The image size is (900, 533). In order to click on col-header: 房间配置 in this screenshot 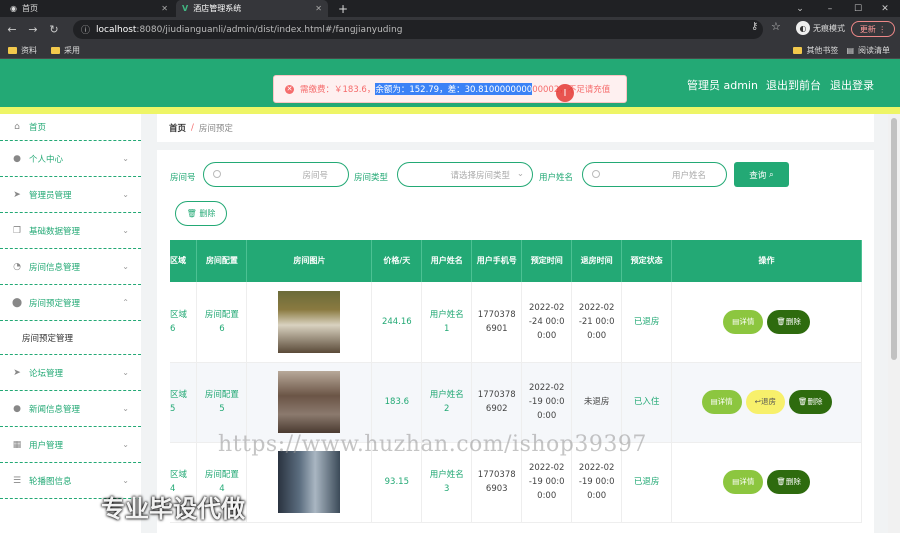, I will do `click(222, 261)`.